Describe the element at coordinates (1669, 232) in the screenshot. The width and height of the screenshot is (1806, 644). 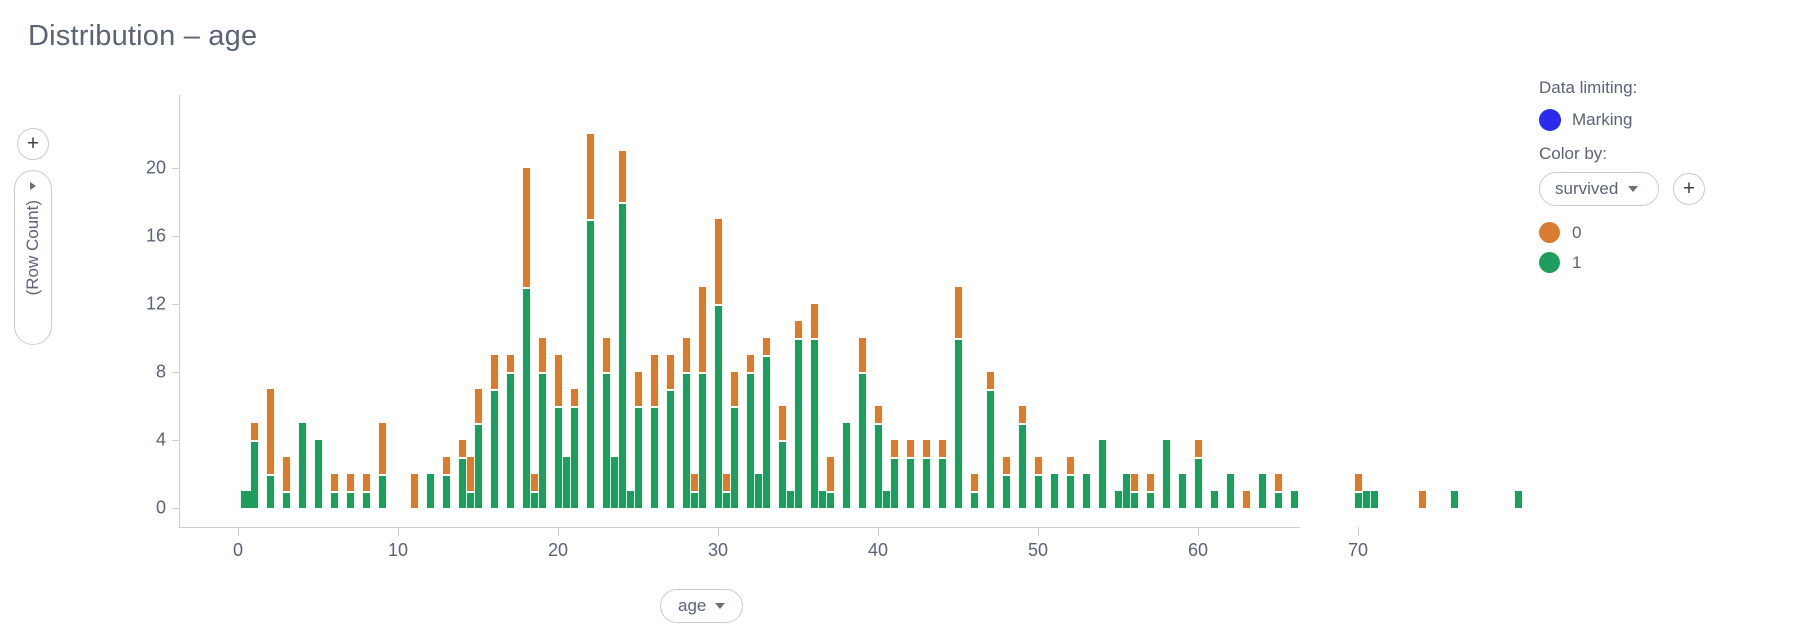
I see `legend-item: 0` at that location.